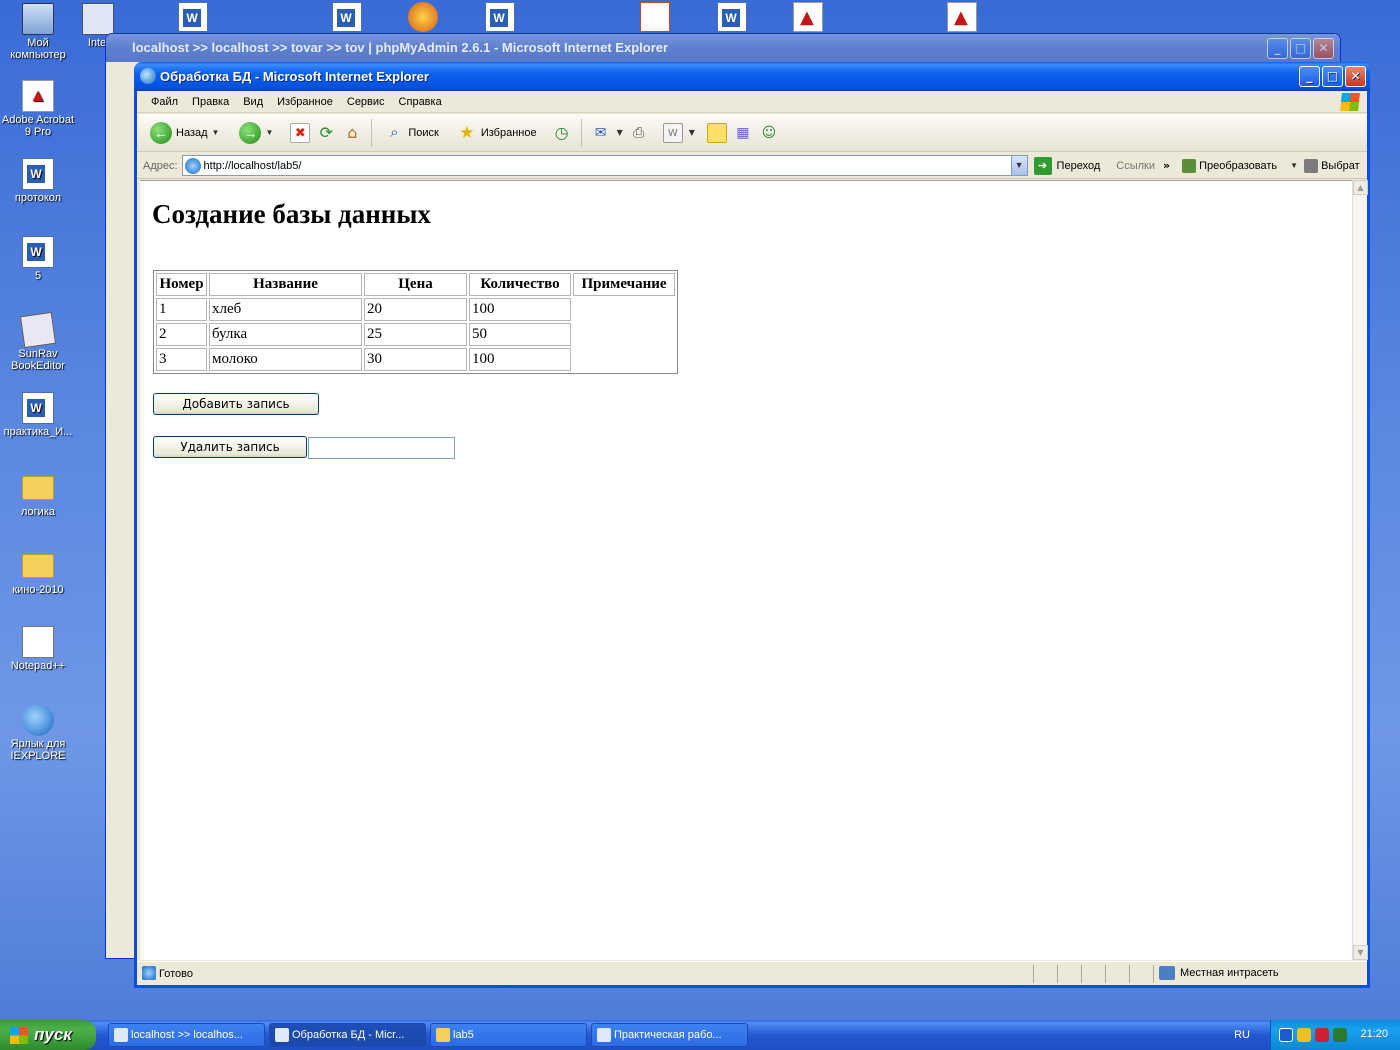  Describe the element at coordinates (1135, 166) in the screenshot. I see `links-label: Ссылки` at that location.